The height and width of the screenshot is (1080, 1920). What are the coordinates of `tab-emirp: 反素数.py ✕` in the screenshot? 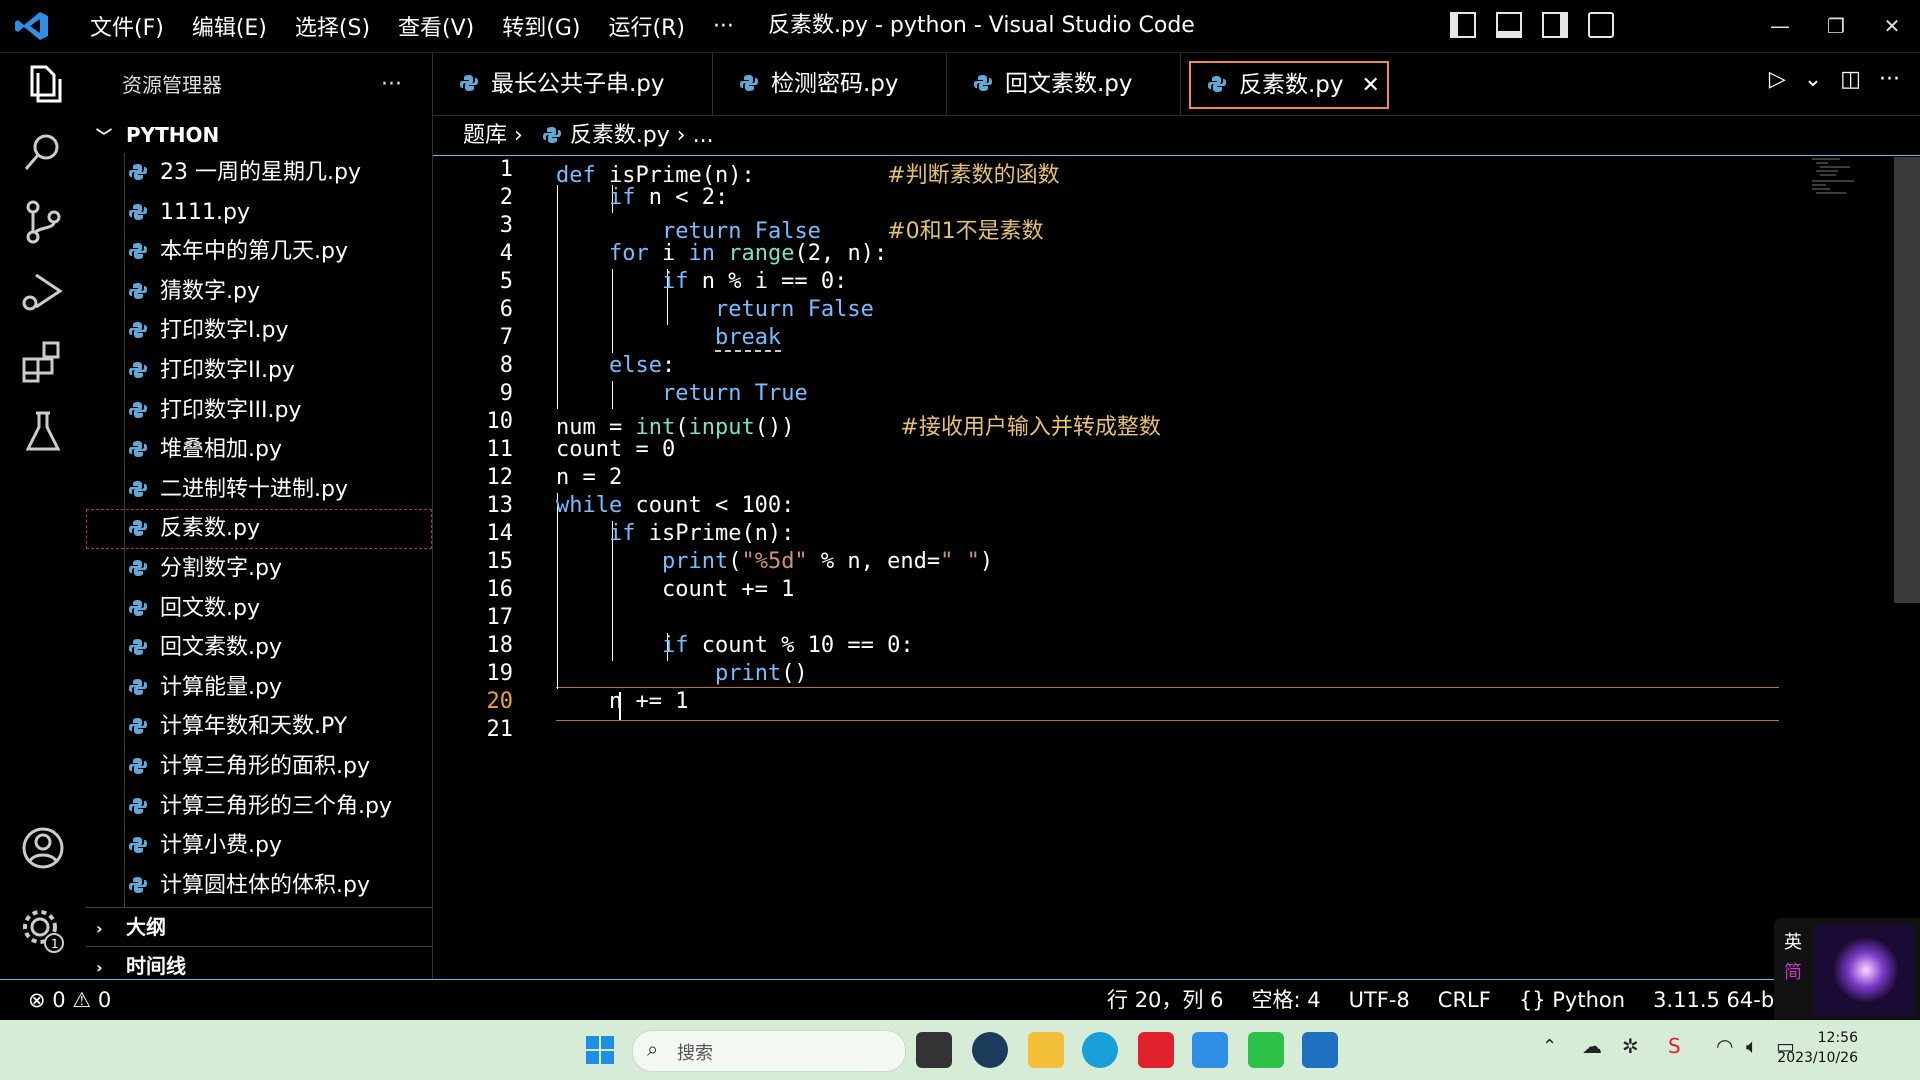 It's located at (1289, 85).